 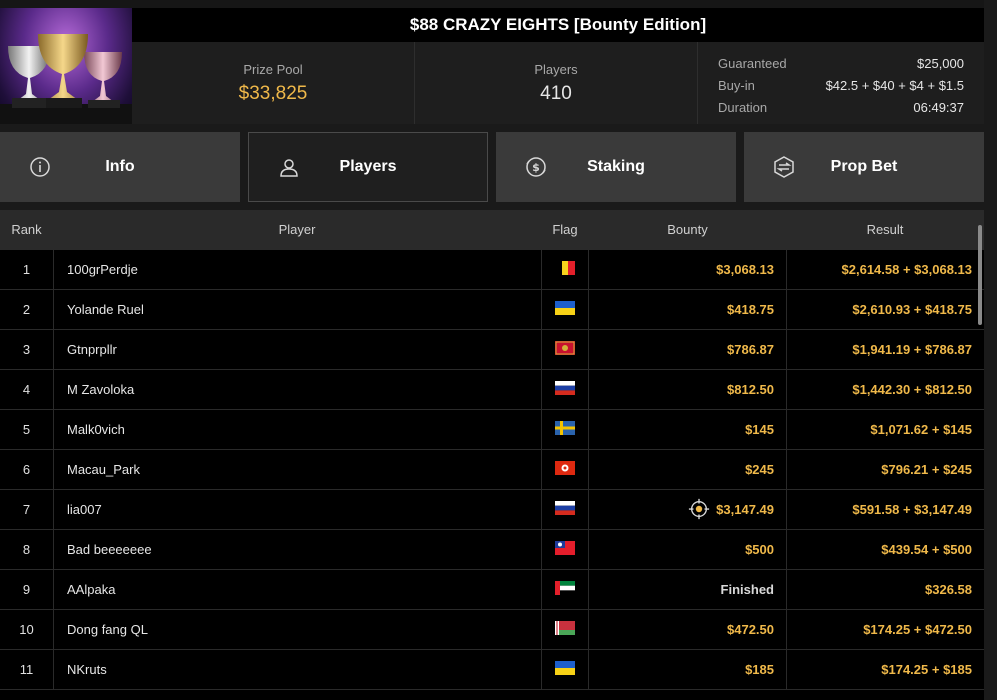 What do you see at coordinates (841, 107) in the screenshot?
I see `detail-duration: Duration 06:49:37` at bounding box center [841, 107].